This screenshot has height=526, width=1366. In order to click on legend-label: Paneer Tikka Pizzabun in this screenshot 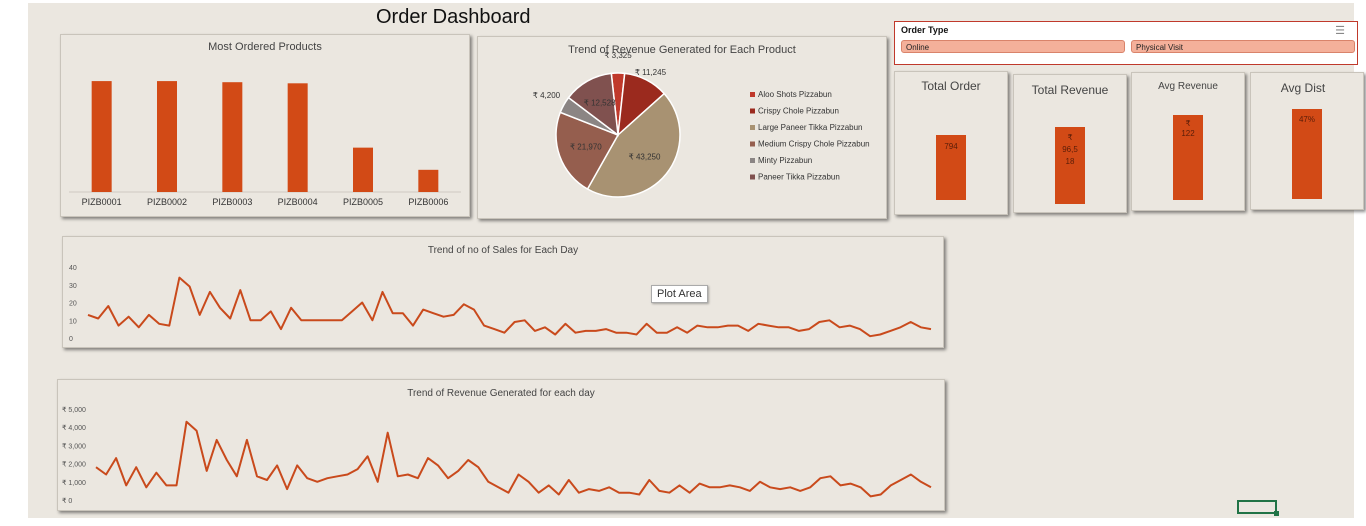, I will do `click(799, 177)`.